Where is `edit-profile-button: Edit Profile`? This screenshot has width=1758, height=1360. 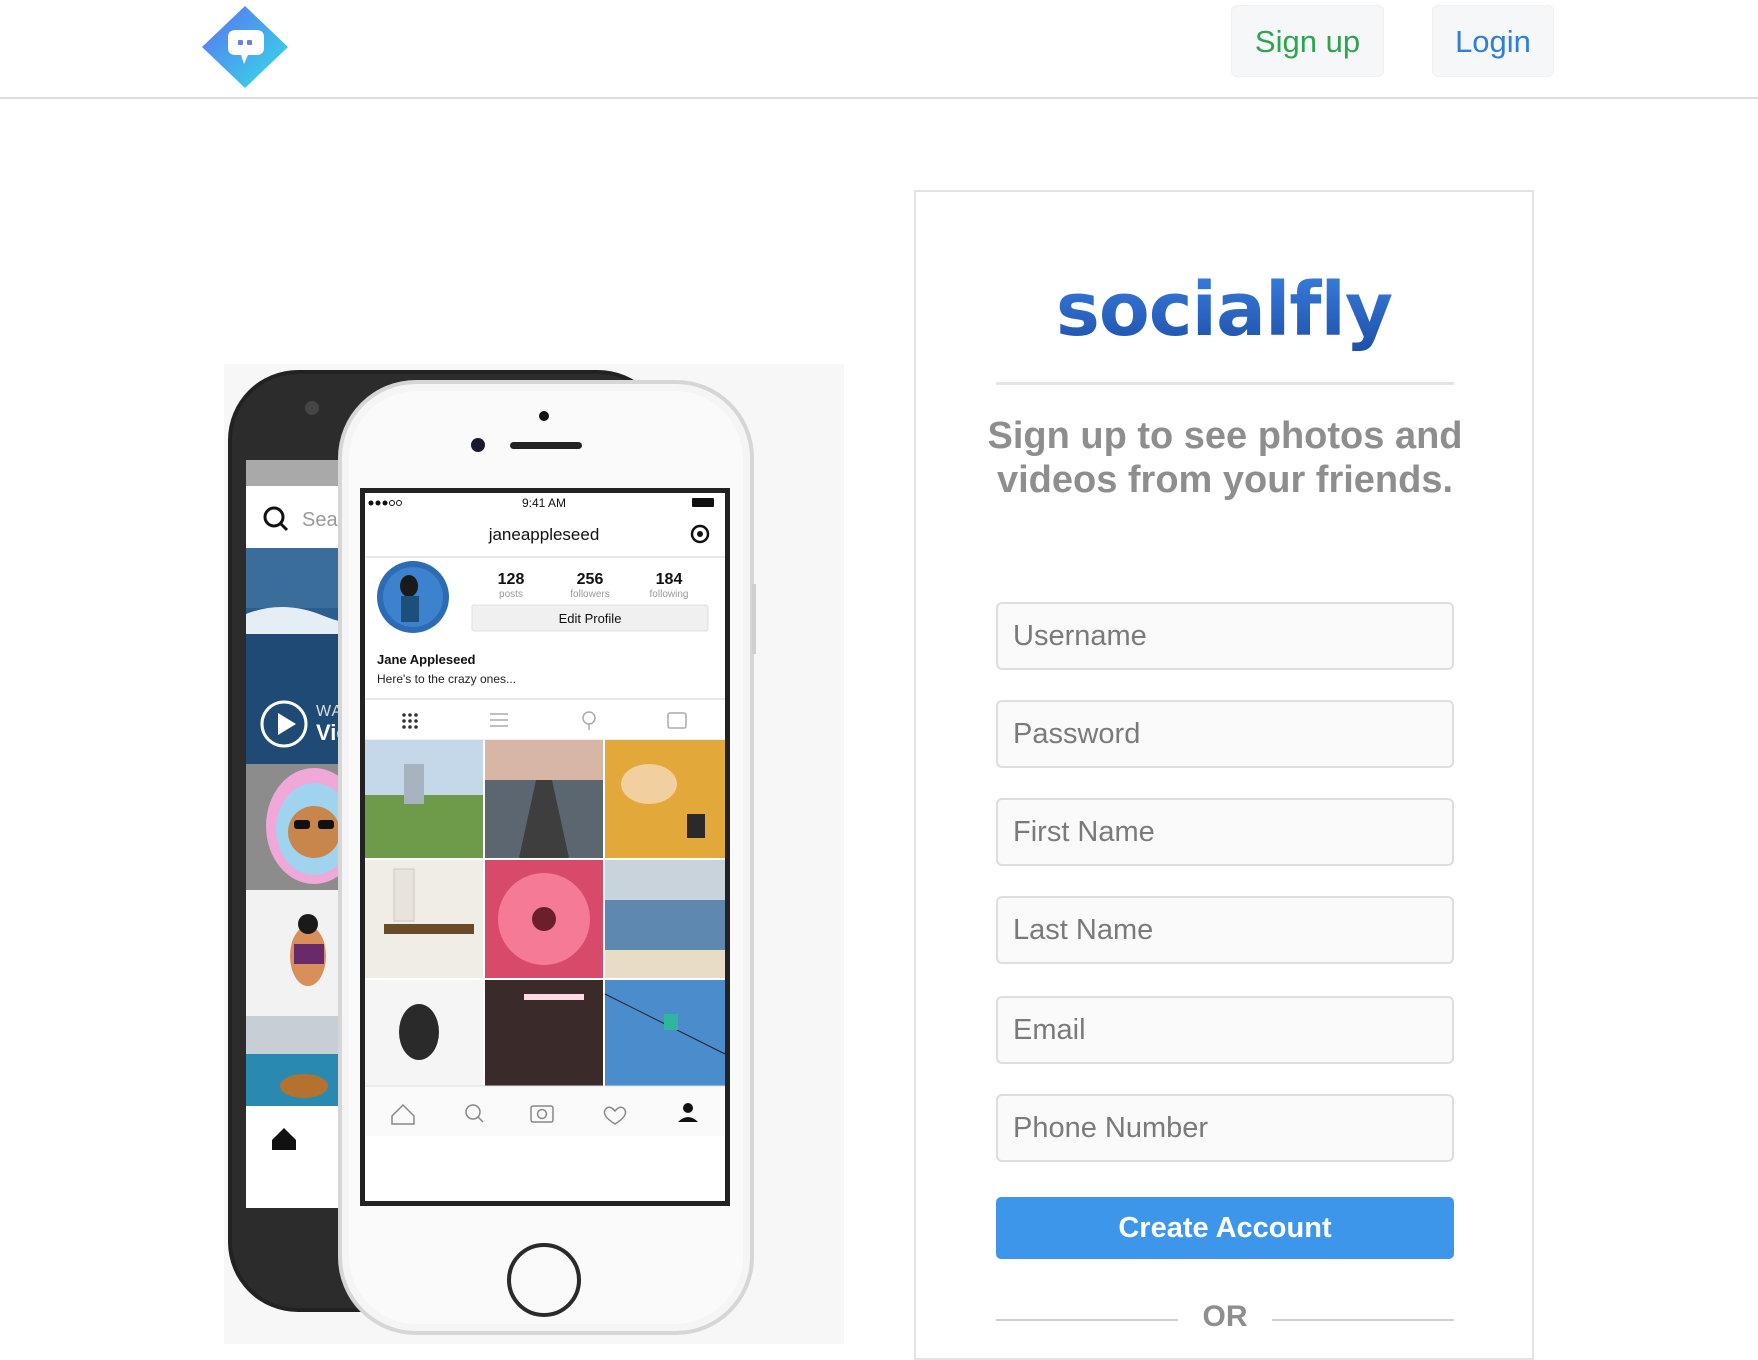 edit-profile-button: Edit Profile is located at coordinates (590, 618).